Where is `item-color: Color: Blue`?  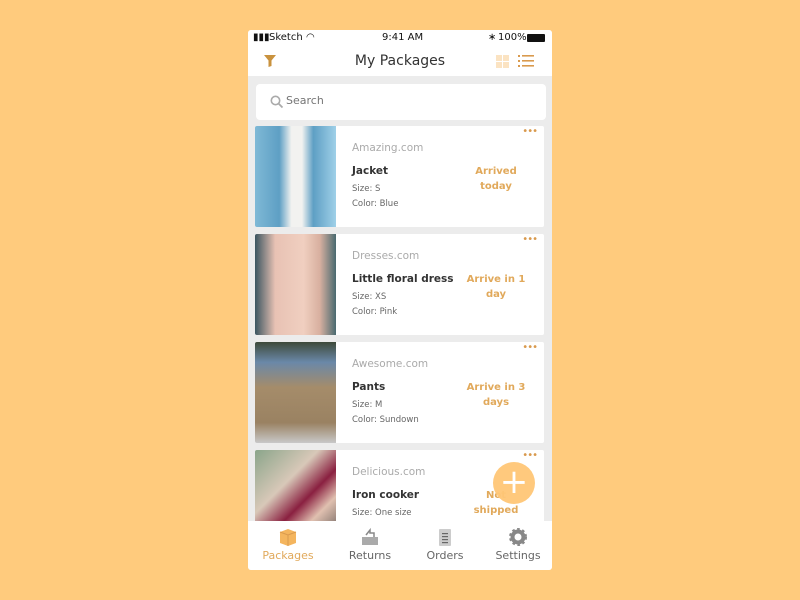 item-color: Color: Blue is located at coordinates (375, 204).